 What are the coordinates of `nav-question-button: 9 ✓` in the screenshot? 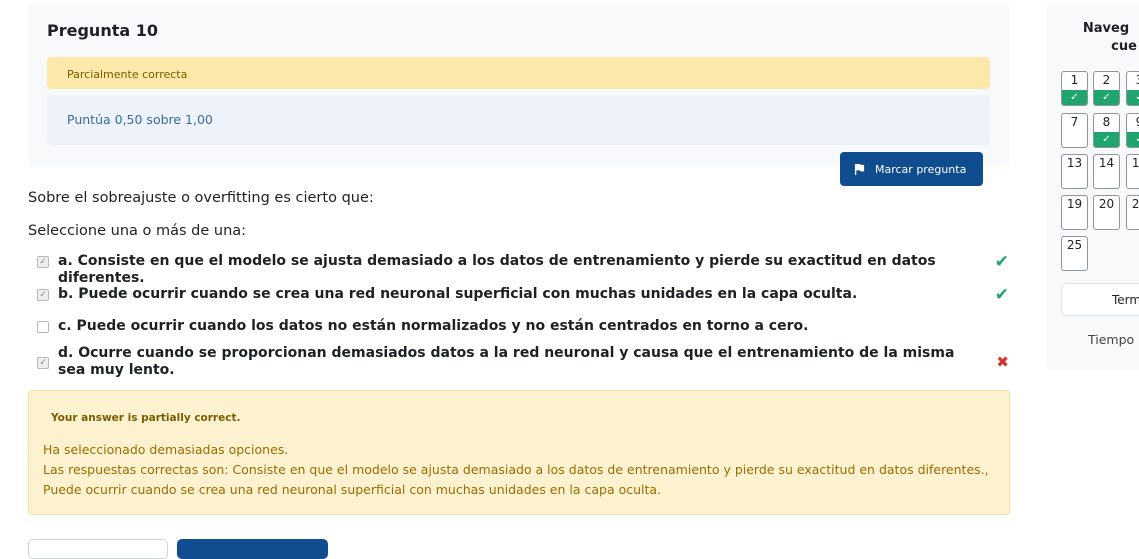 It's located at (1132, 130).